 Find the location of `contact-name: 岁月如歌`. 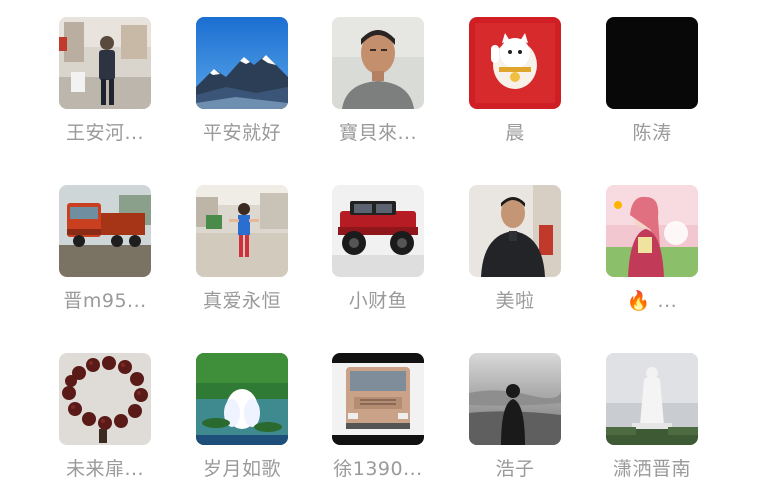

contact-name: 岁月如歌 is located at coordinates (241, 469).